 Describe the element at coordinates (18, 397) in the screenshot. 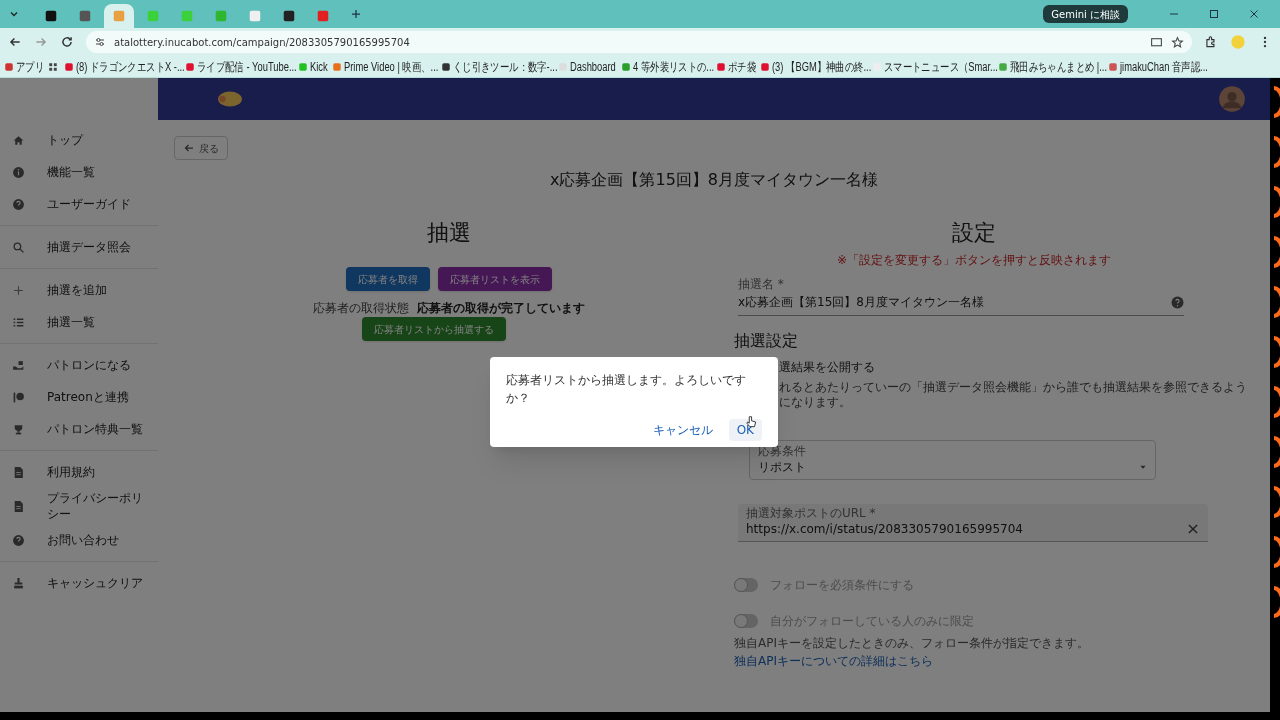

I see `patreon-icon` at that location.